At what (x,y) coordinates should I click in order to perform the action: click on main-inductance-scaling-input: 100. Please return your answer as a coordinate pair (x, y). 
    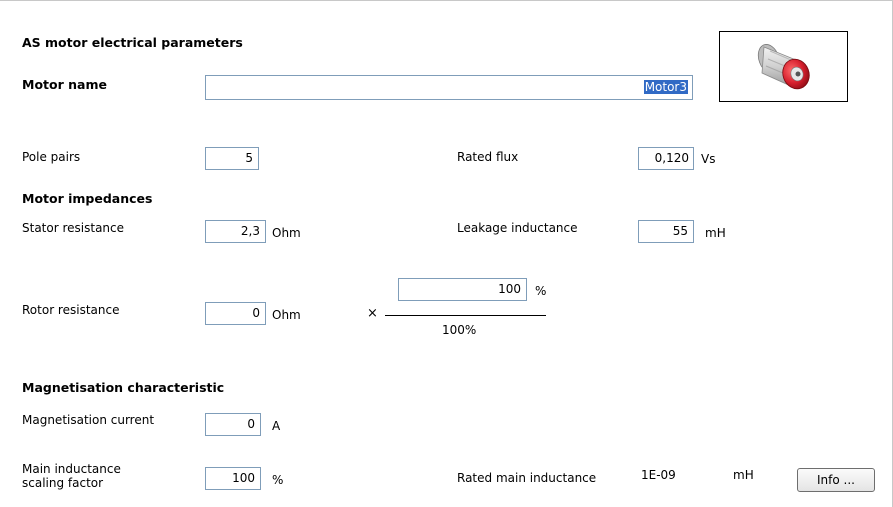
    Looking at the image, I should click on (233, 478).